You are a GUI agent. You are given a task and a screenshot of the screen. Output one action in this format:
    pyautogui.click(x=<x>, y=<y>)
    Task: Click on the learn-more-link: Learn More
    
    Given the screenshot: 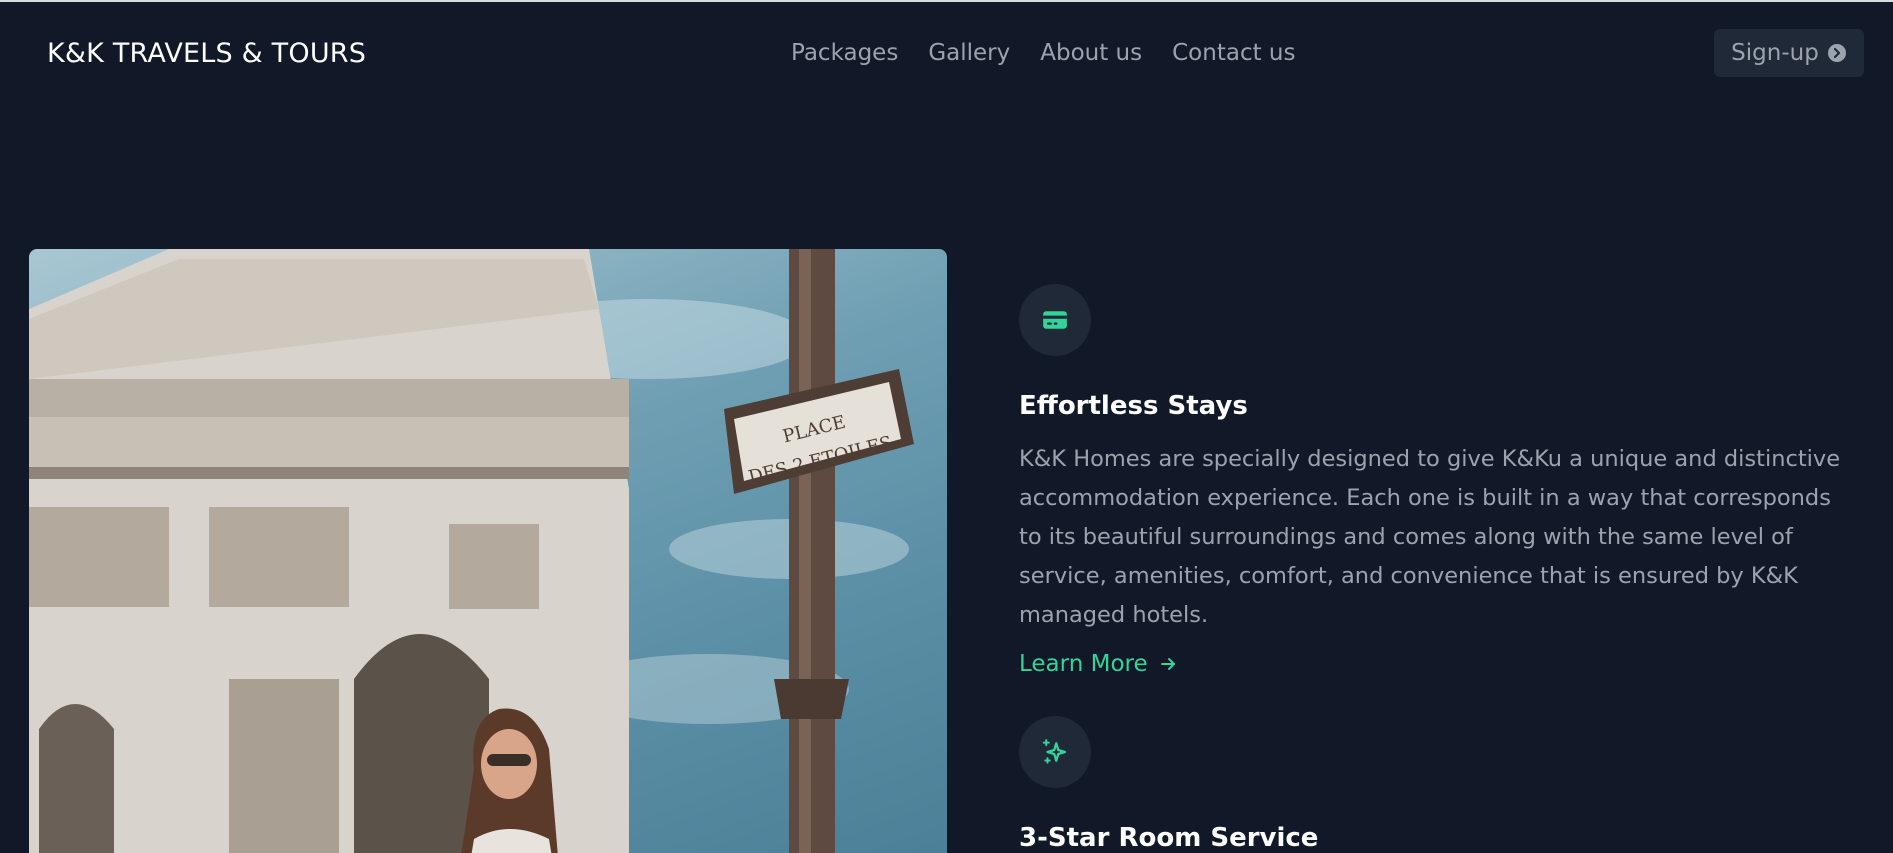 What is the action you would take?
    pyautogui.click(x=1439, y=664)
    